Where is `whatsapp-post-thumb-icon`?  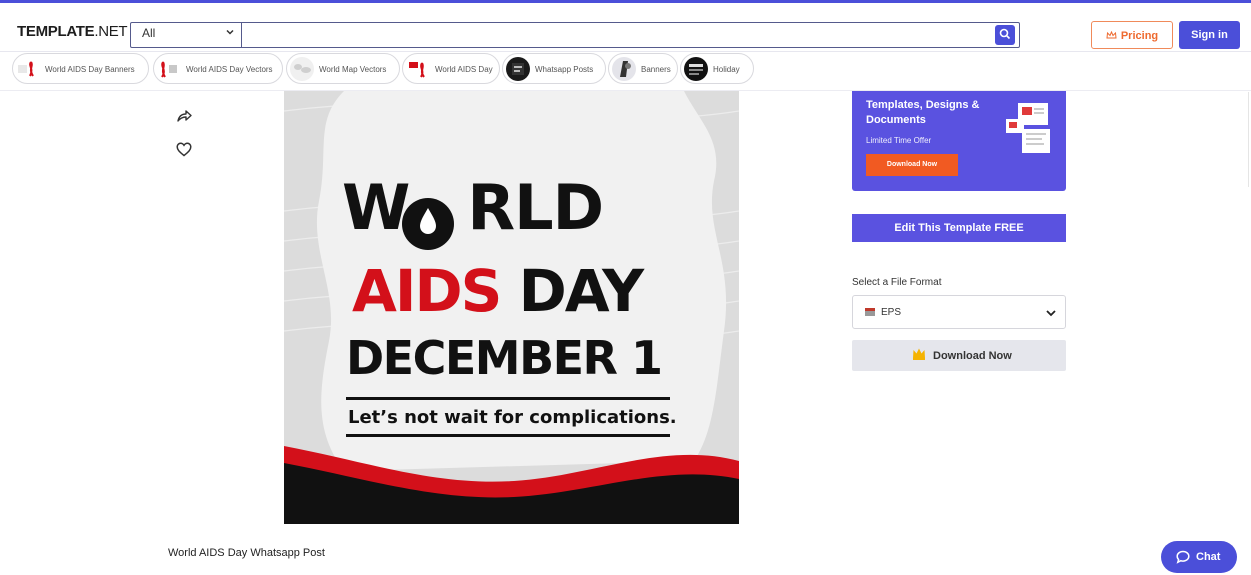
whatsapp-post-thumb-icon is located at coordinates (518, 69).